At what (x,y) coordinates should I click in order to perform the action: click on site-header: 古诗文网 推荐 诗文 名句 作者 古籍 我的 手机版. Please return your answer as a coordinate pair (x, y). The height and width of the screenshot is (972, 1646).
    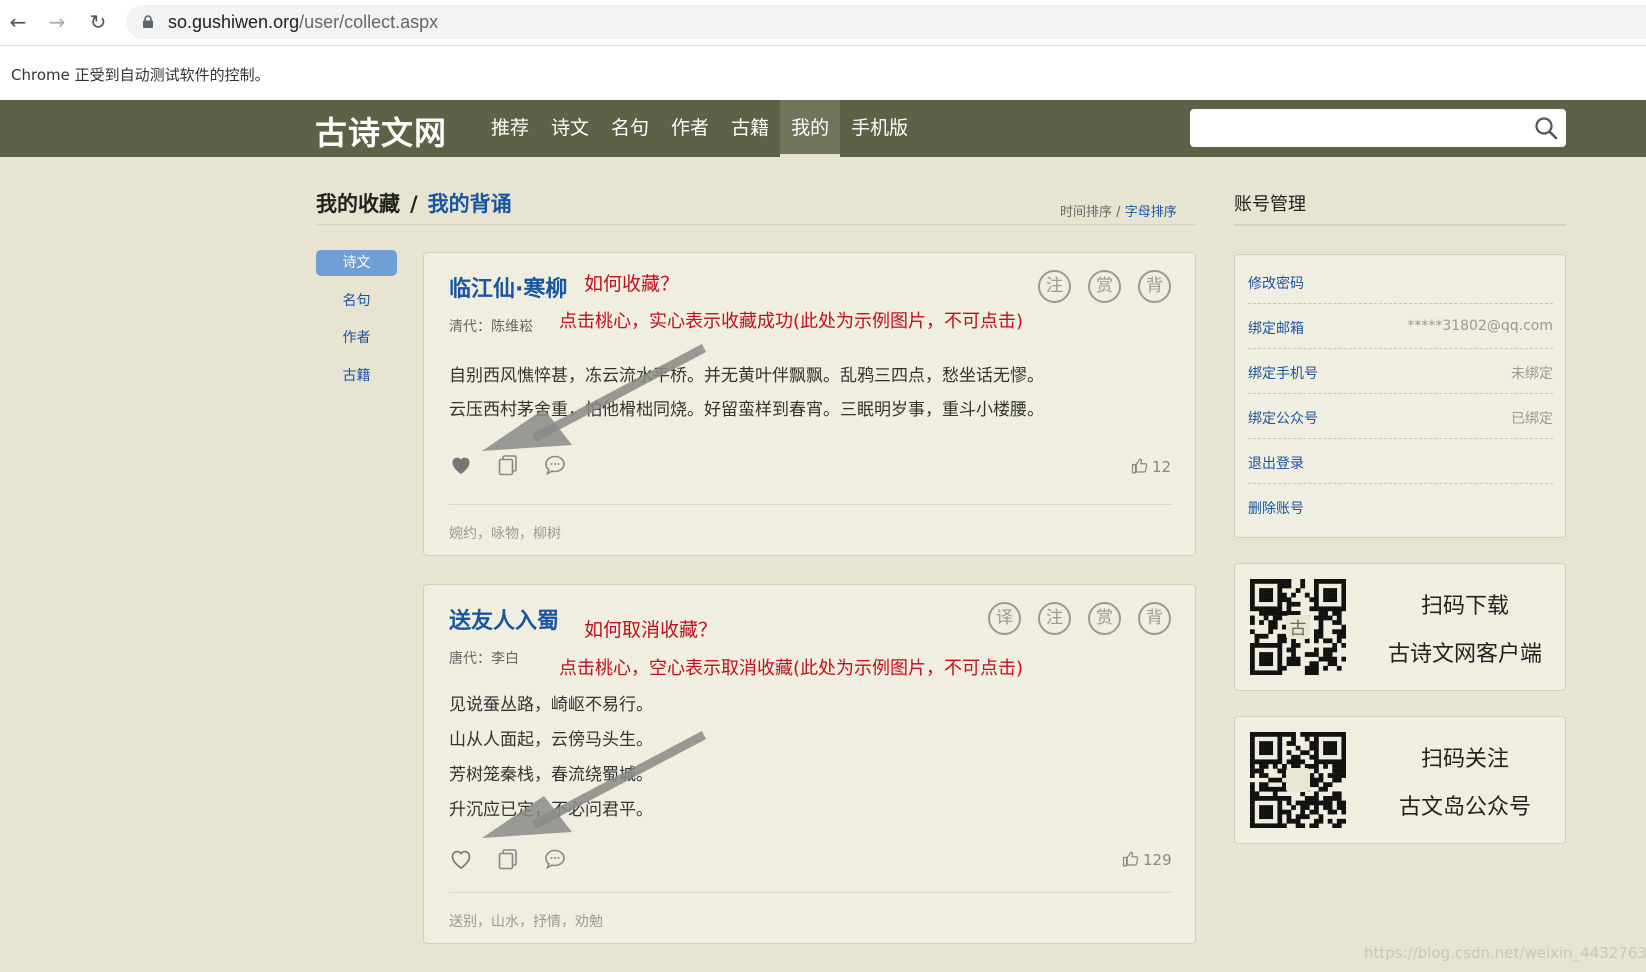
    Looking at the image, I should click on (823, 128).